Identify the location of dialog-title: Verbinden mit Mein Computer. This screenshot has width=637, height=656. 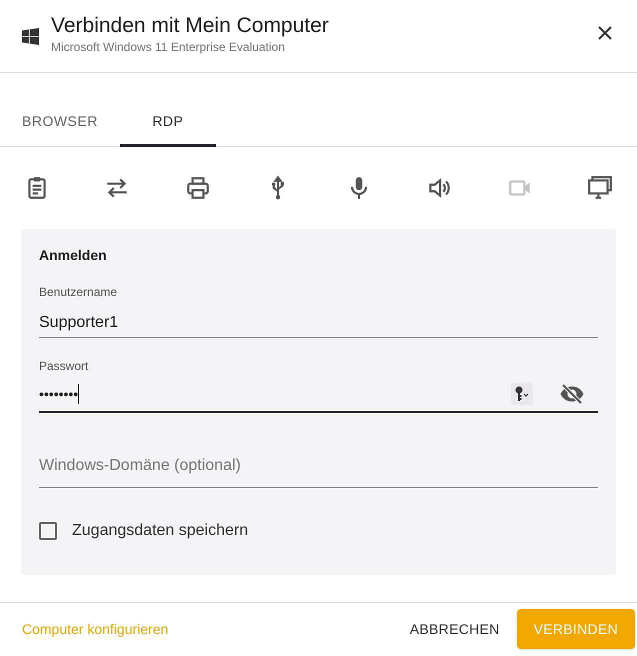
(190, 26).